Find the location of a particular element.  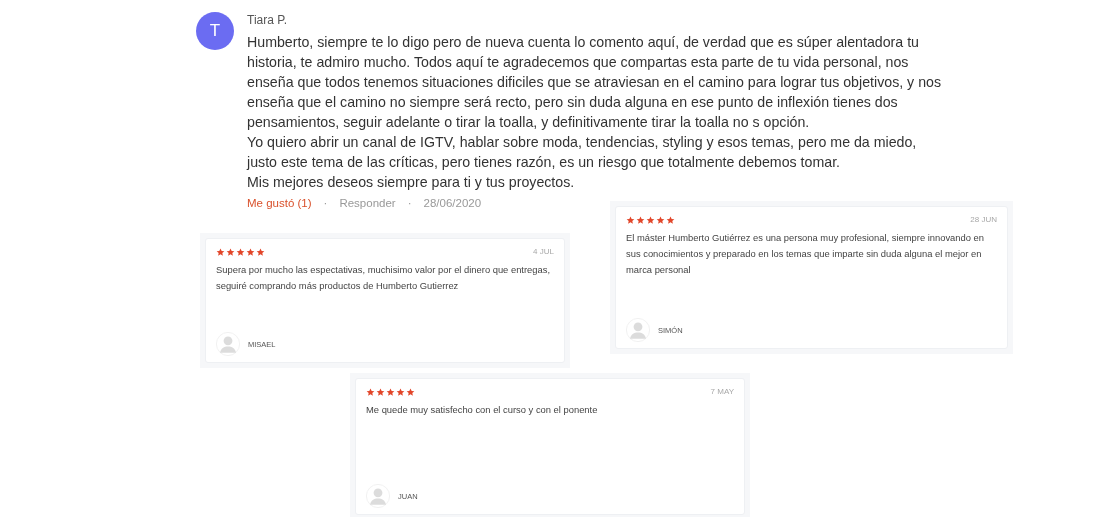

review-date: 4 JUL is located at coordinates (543, 251).